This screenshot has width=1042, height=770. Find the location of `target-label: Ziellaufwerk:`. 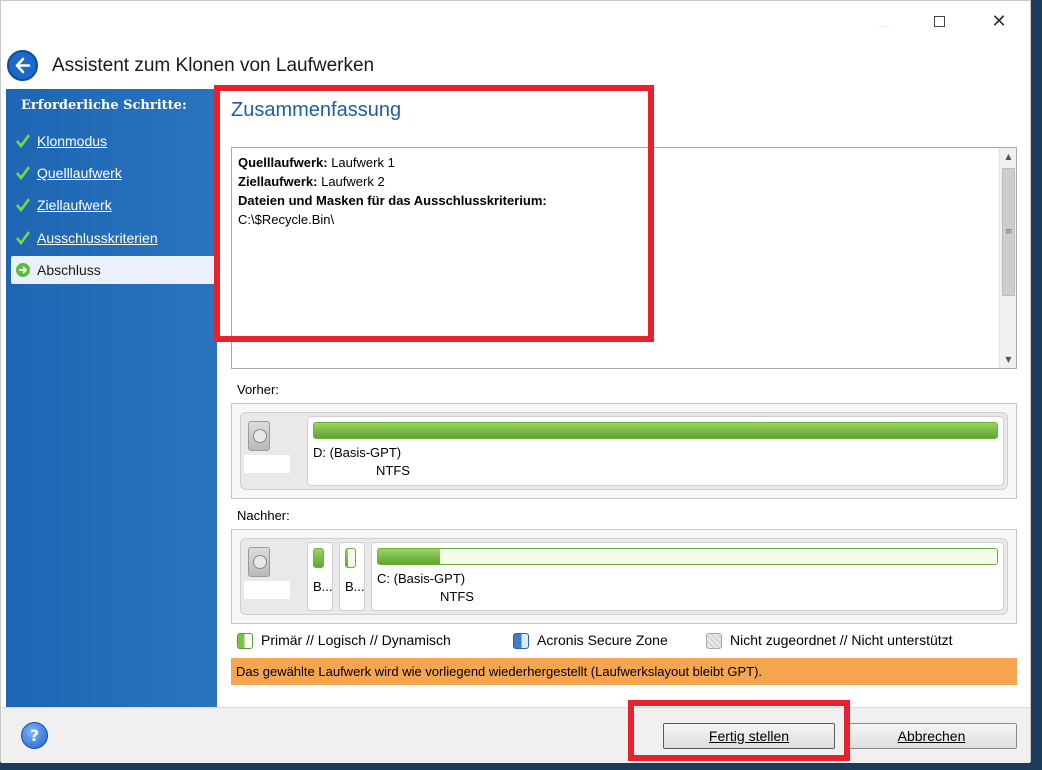

target-label: Ziellaufwerk: is located at coordinates (278, 181).